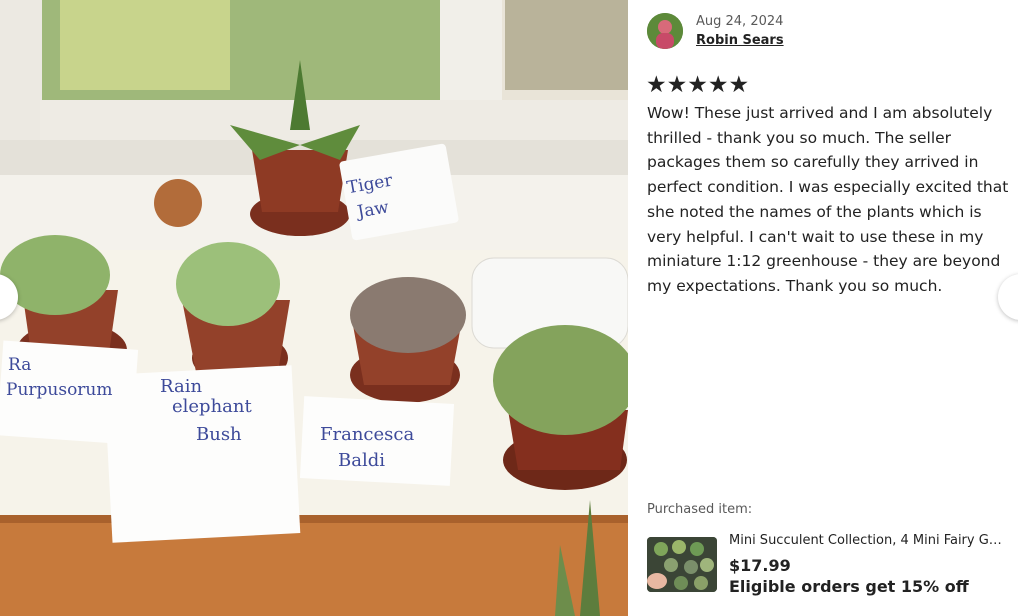 The height and width of the screenshot is (616, 1018). I want to click on product-price: $17.99, so click(760, 565).